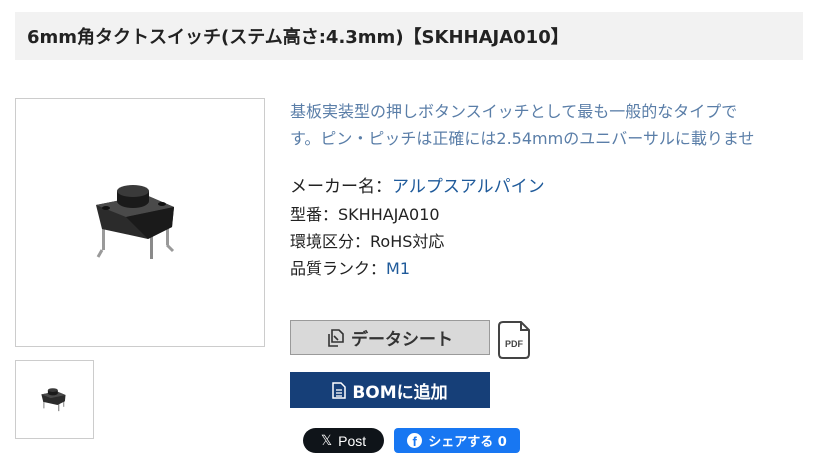 The width and height of the screenshot is (837, 471). Describe the element at coordinates (338, 268) in the screenshot. I see `spec-quality-label: 品質ランク：` at that location.